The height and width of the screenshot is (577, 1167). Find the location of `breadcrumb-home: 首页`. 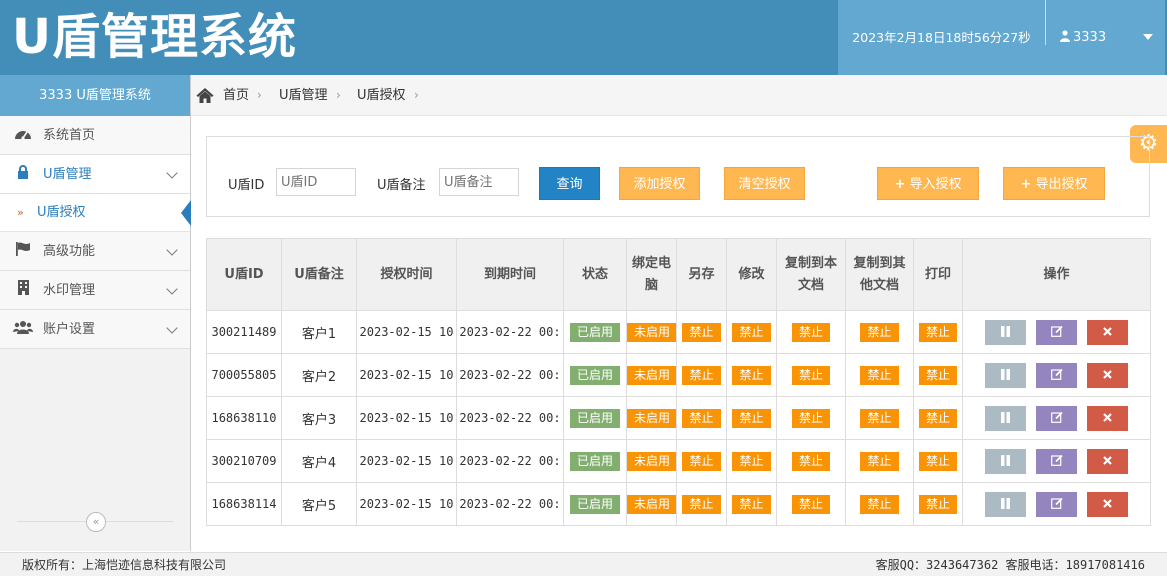

breadcrumb-home: 首页 is located at coordinates (236, 95).